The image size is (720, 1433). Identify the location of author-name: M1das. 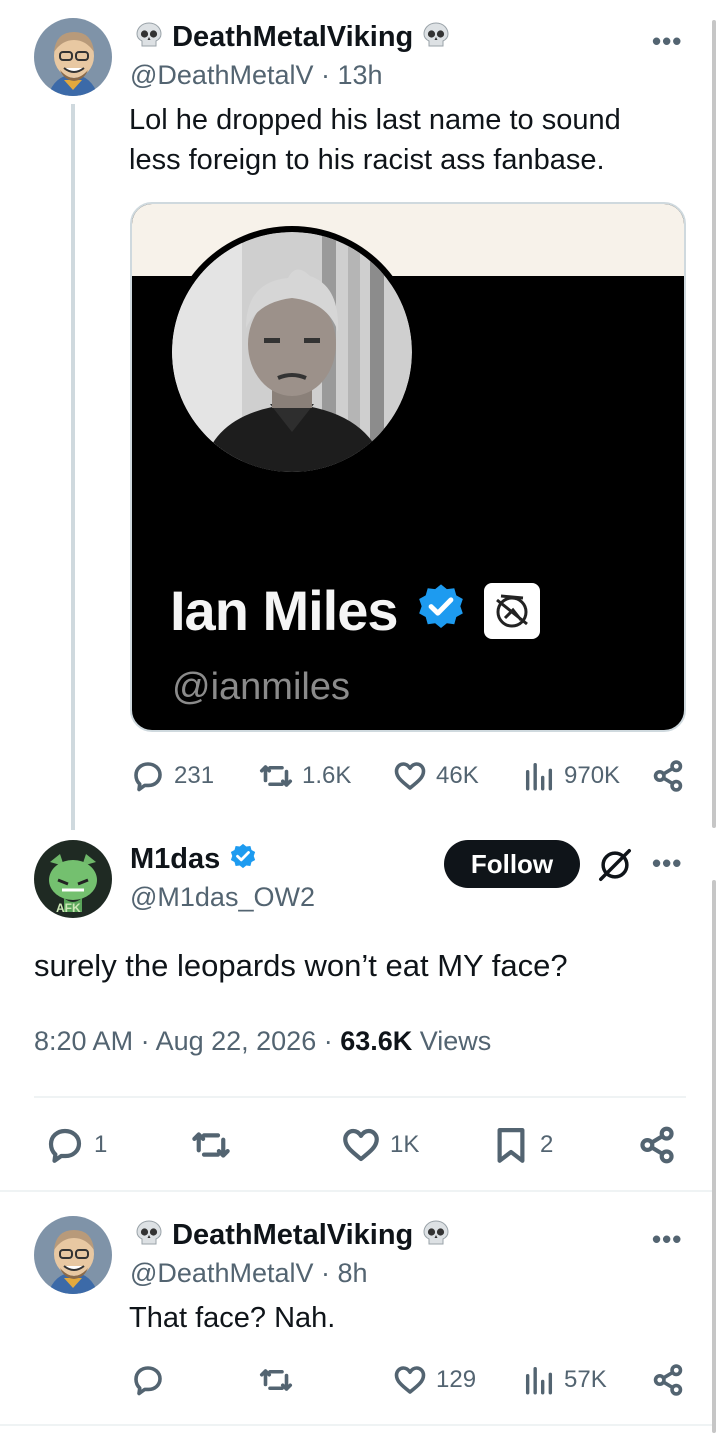
(175, 859).